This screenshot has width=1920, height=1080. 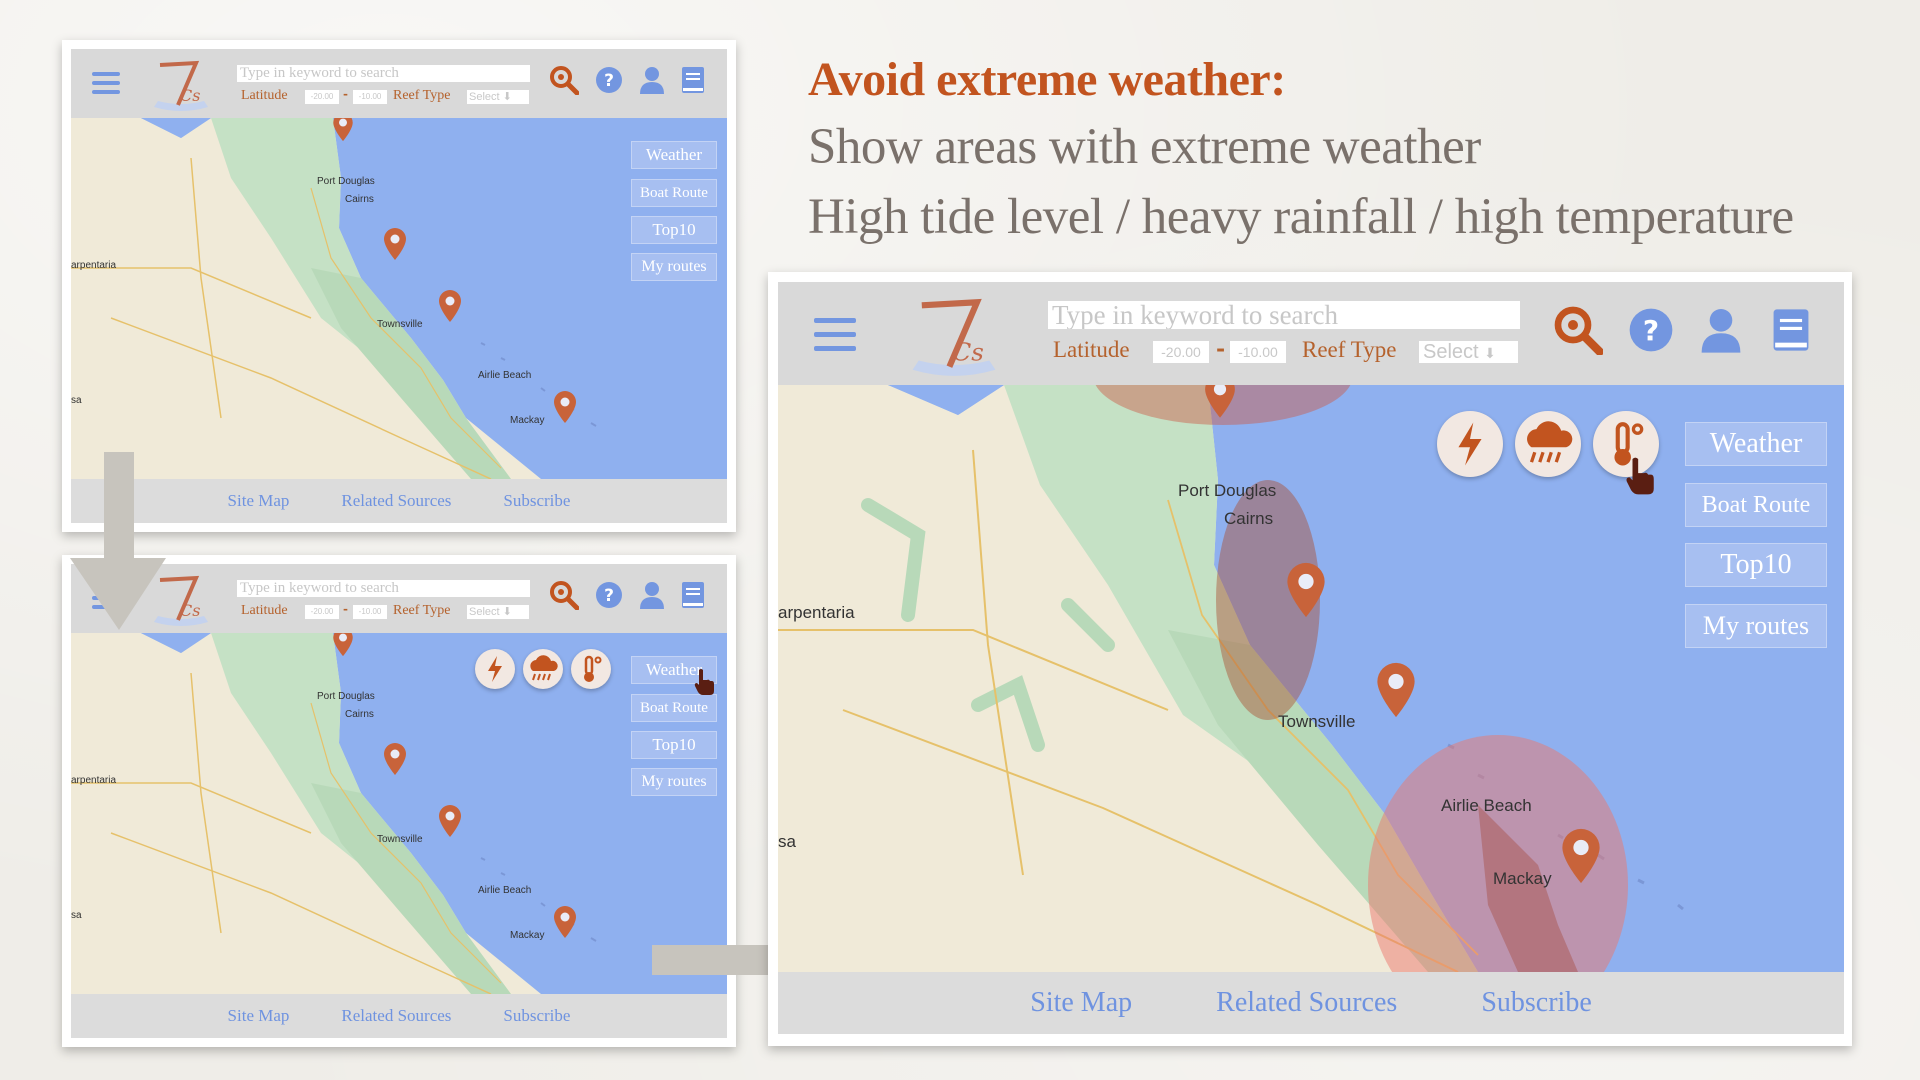 What do you see at coordinates (591, 669) in the screenshot?
I see `temperature-button` at bounding box center [591, 669].